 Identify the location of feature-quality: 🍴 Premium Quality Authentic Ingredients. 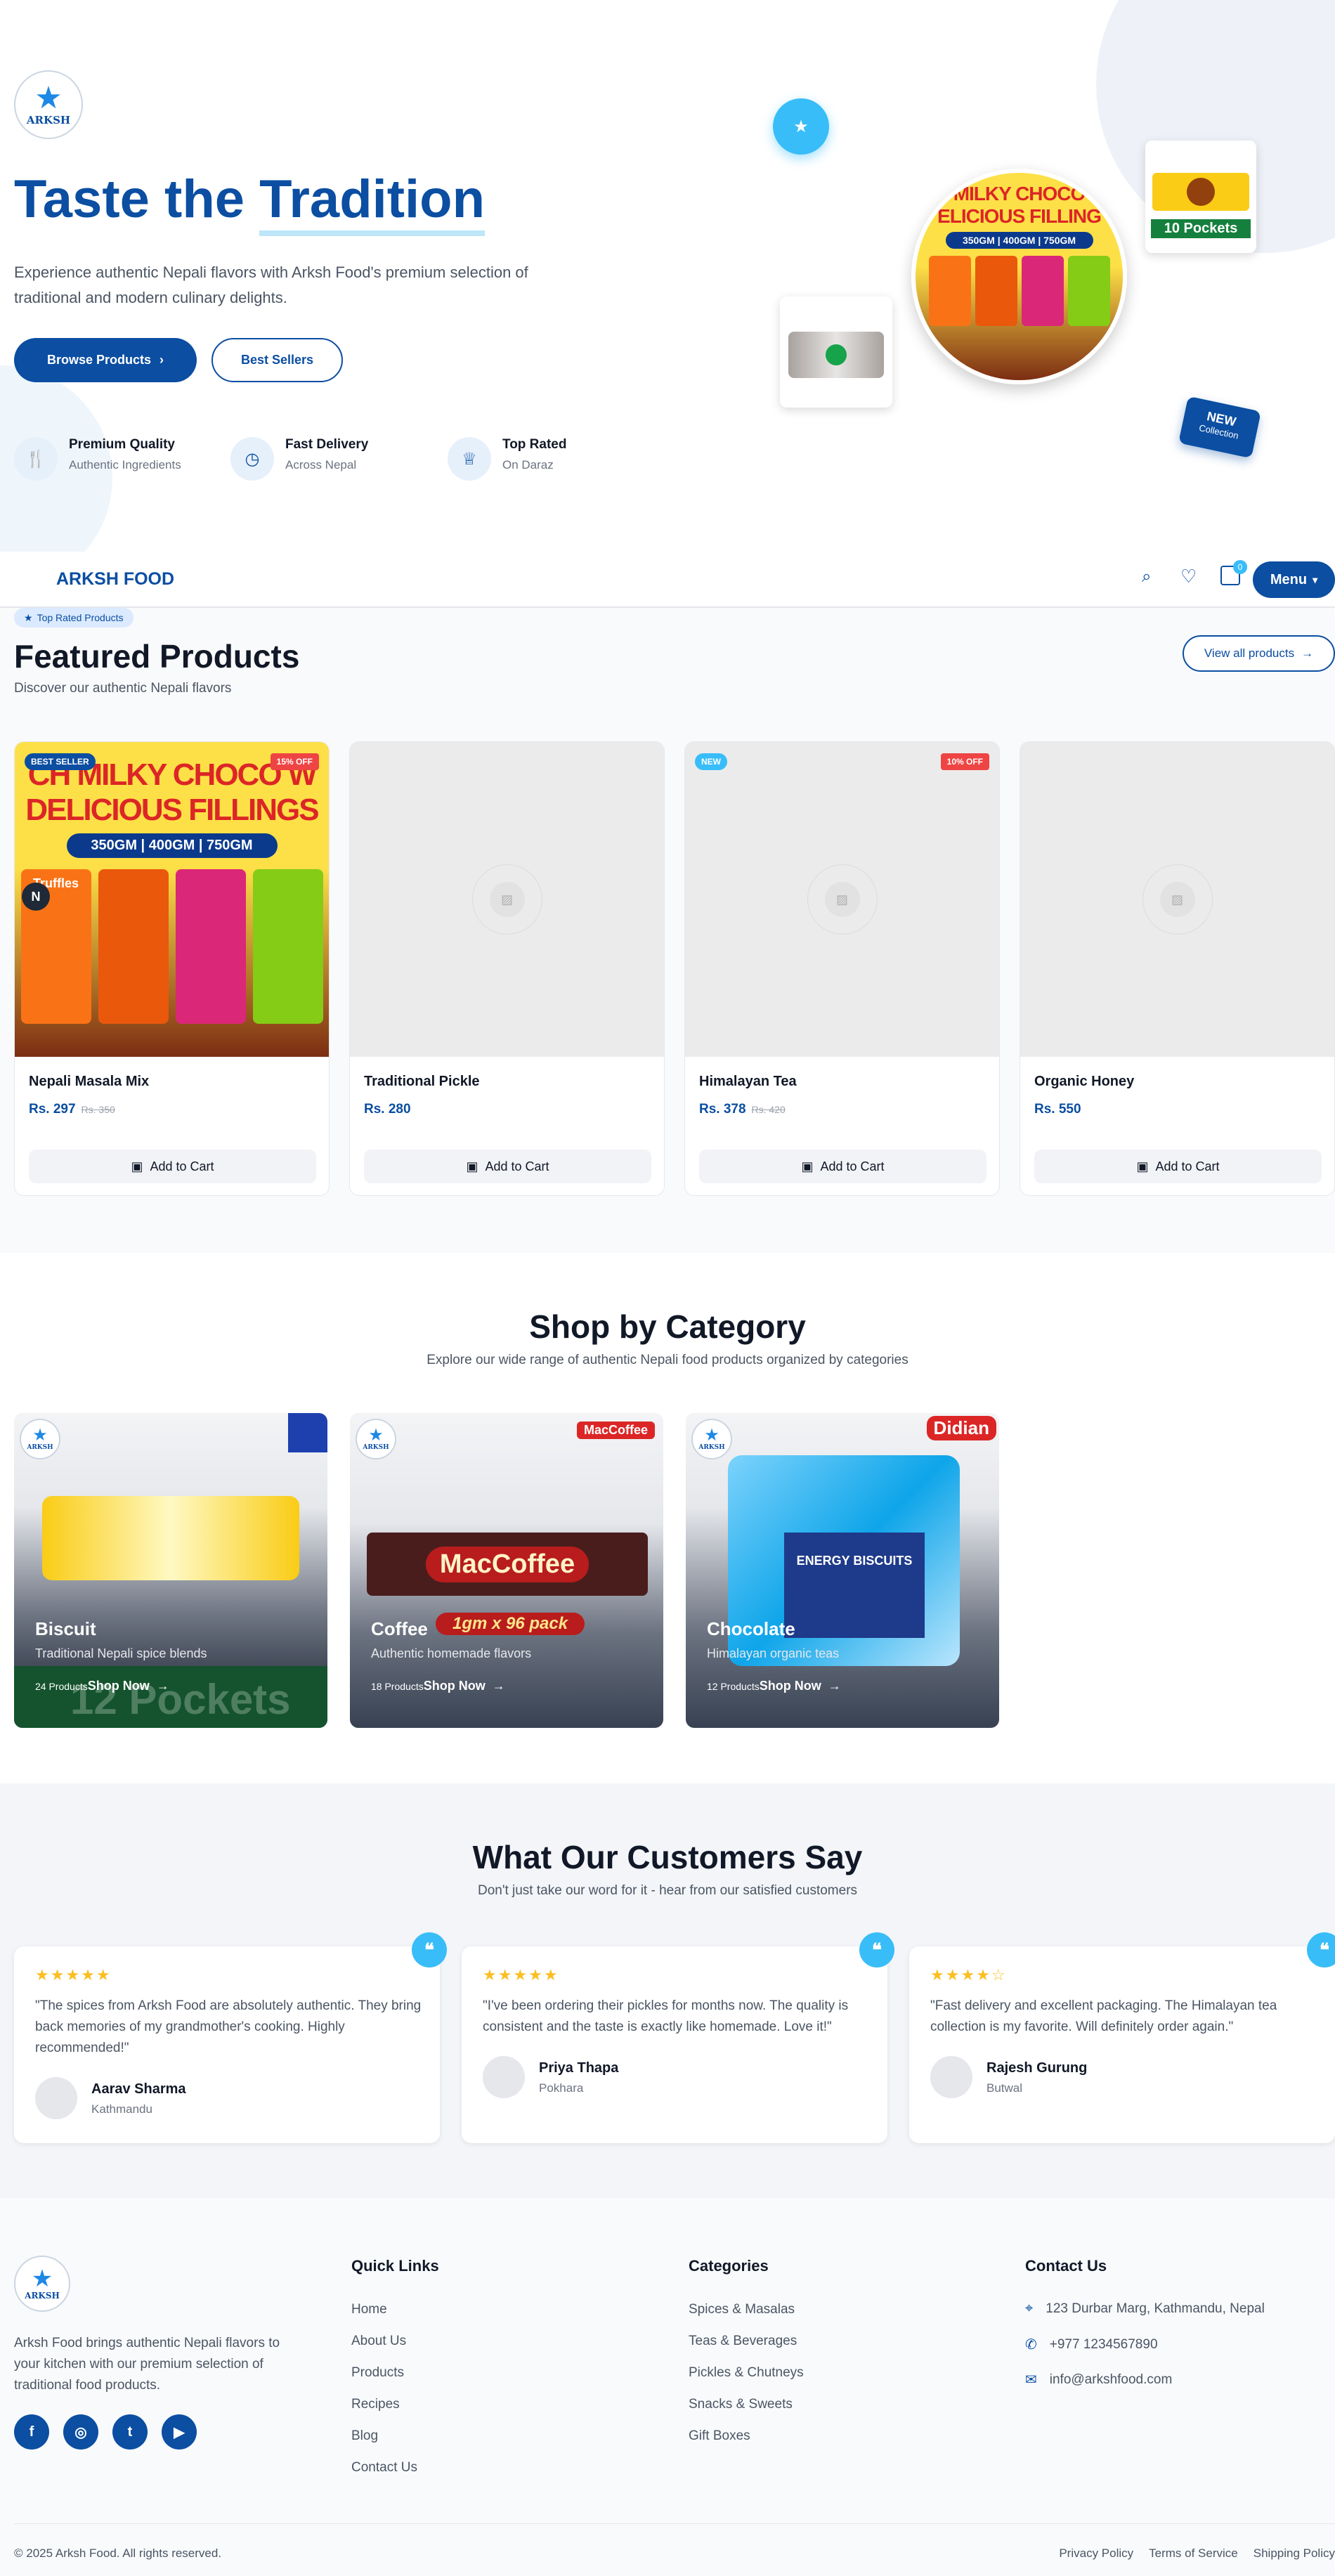
(97, 459).